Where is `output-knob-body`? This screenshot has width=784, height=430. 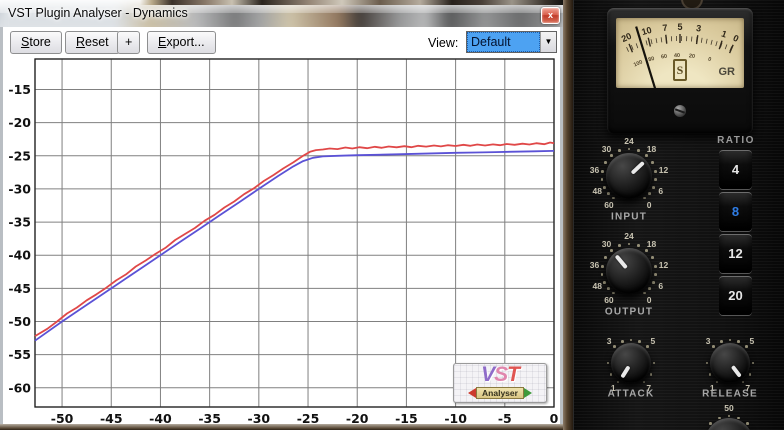
output-knob-body is located at coordinates (629, 271).